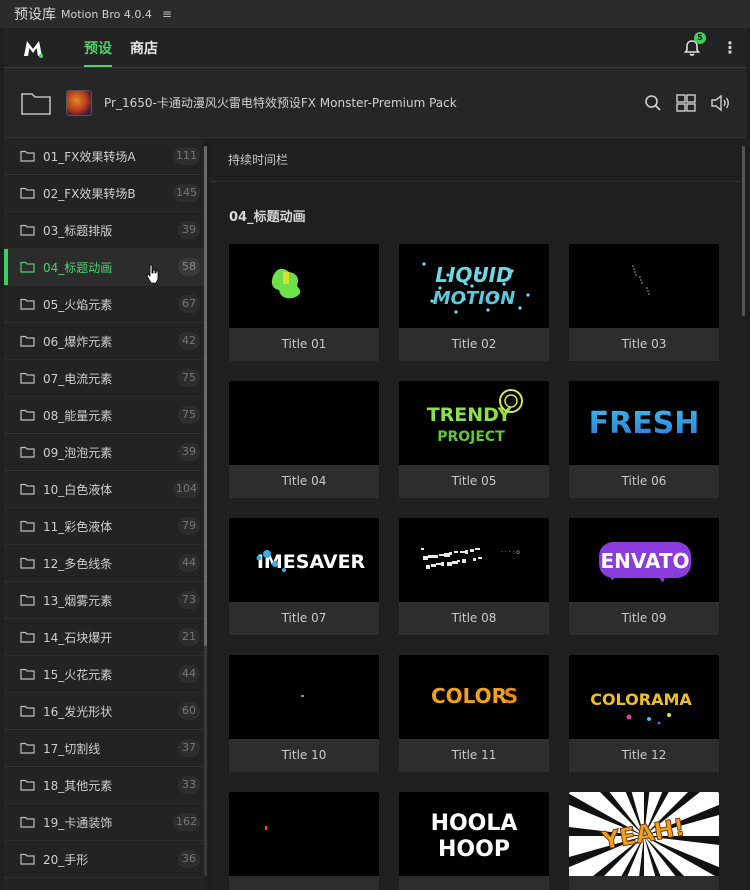 This screenshot has height=890, width=750. I want to click on category-label: 14_石块爆开, so click(78, 637).